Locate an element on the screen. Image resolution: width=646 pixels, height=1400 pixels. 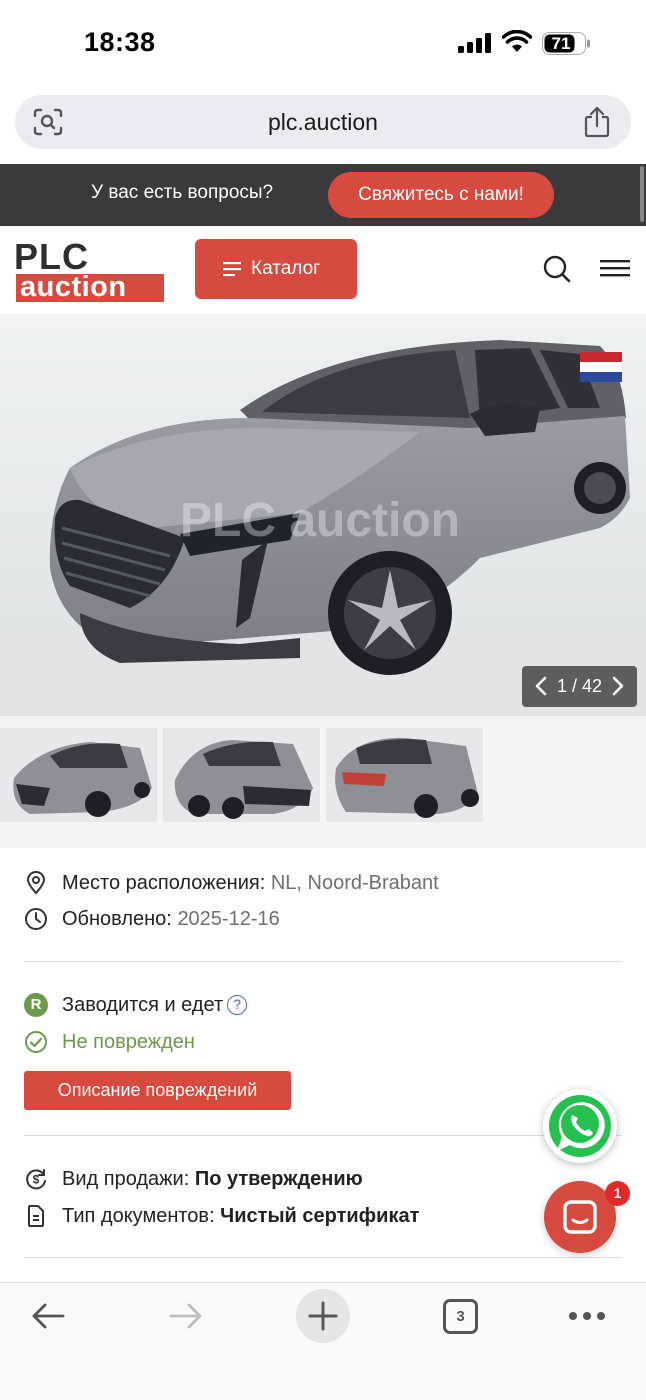
battery-icon: 71 is located at coordinates (566, 43).